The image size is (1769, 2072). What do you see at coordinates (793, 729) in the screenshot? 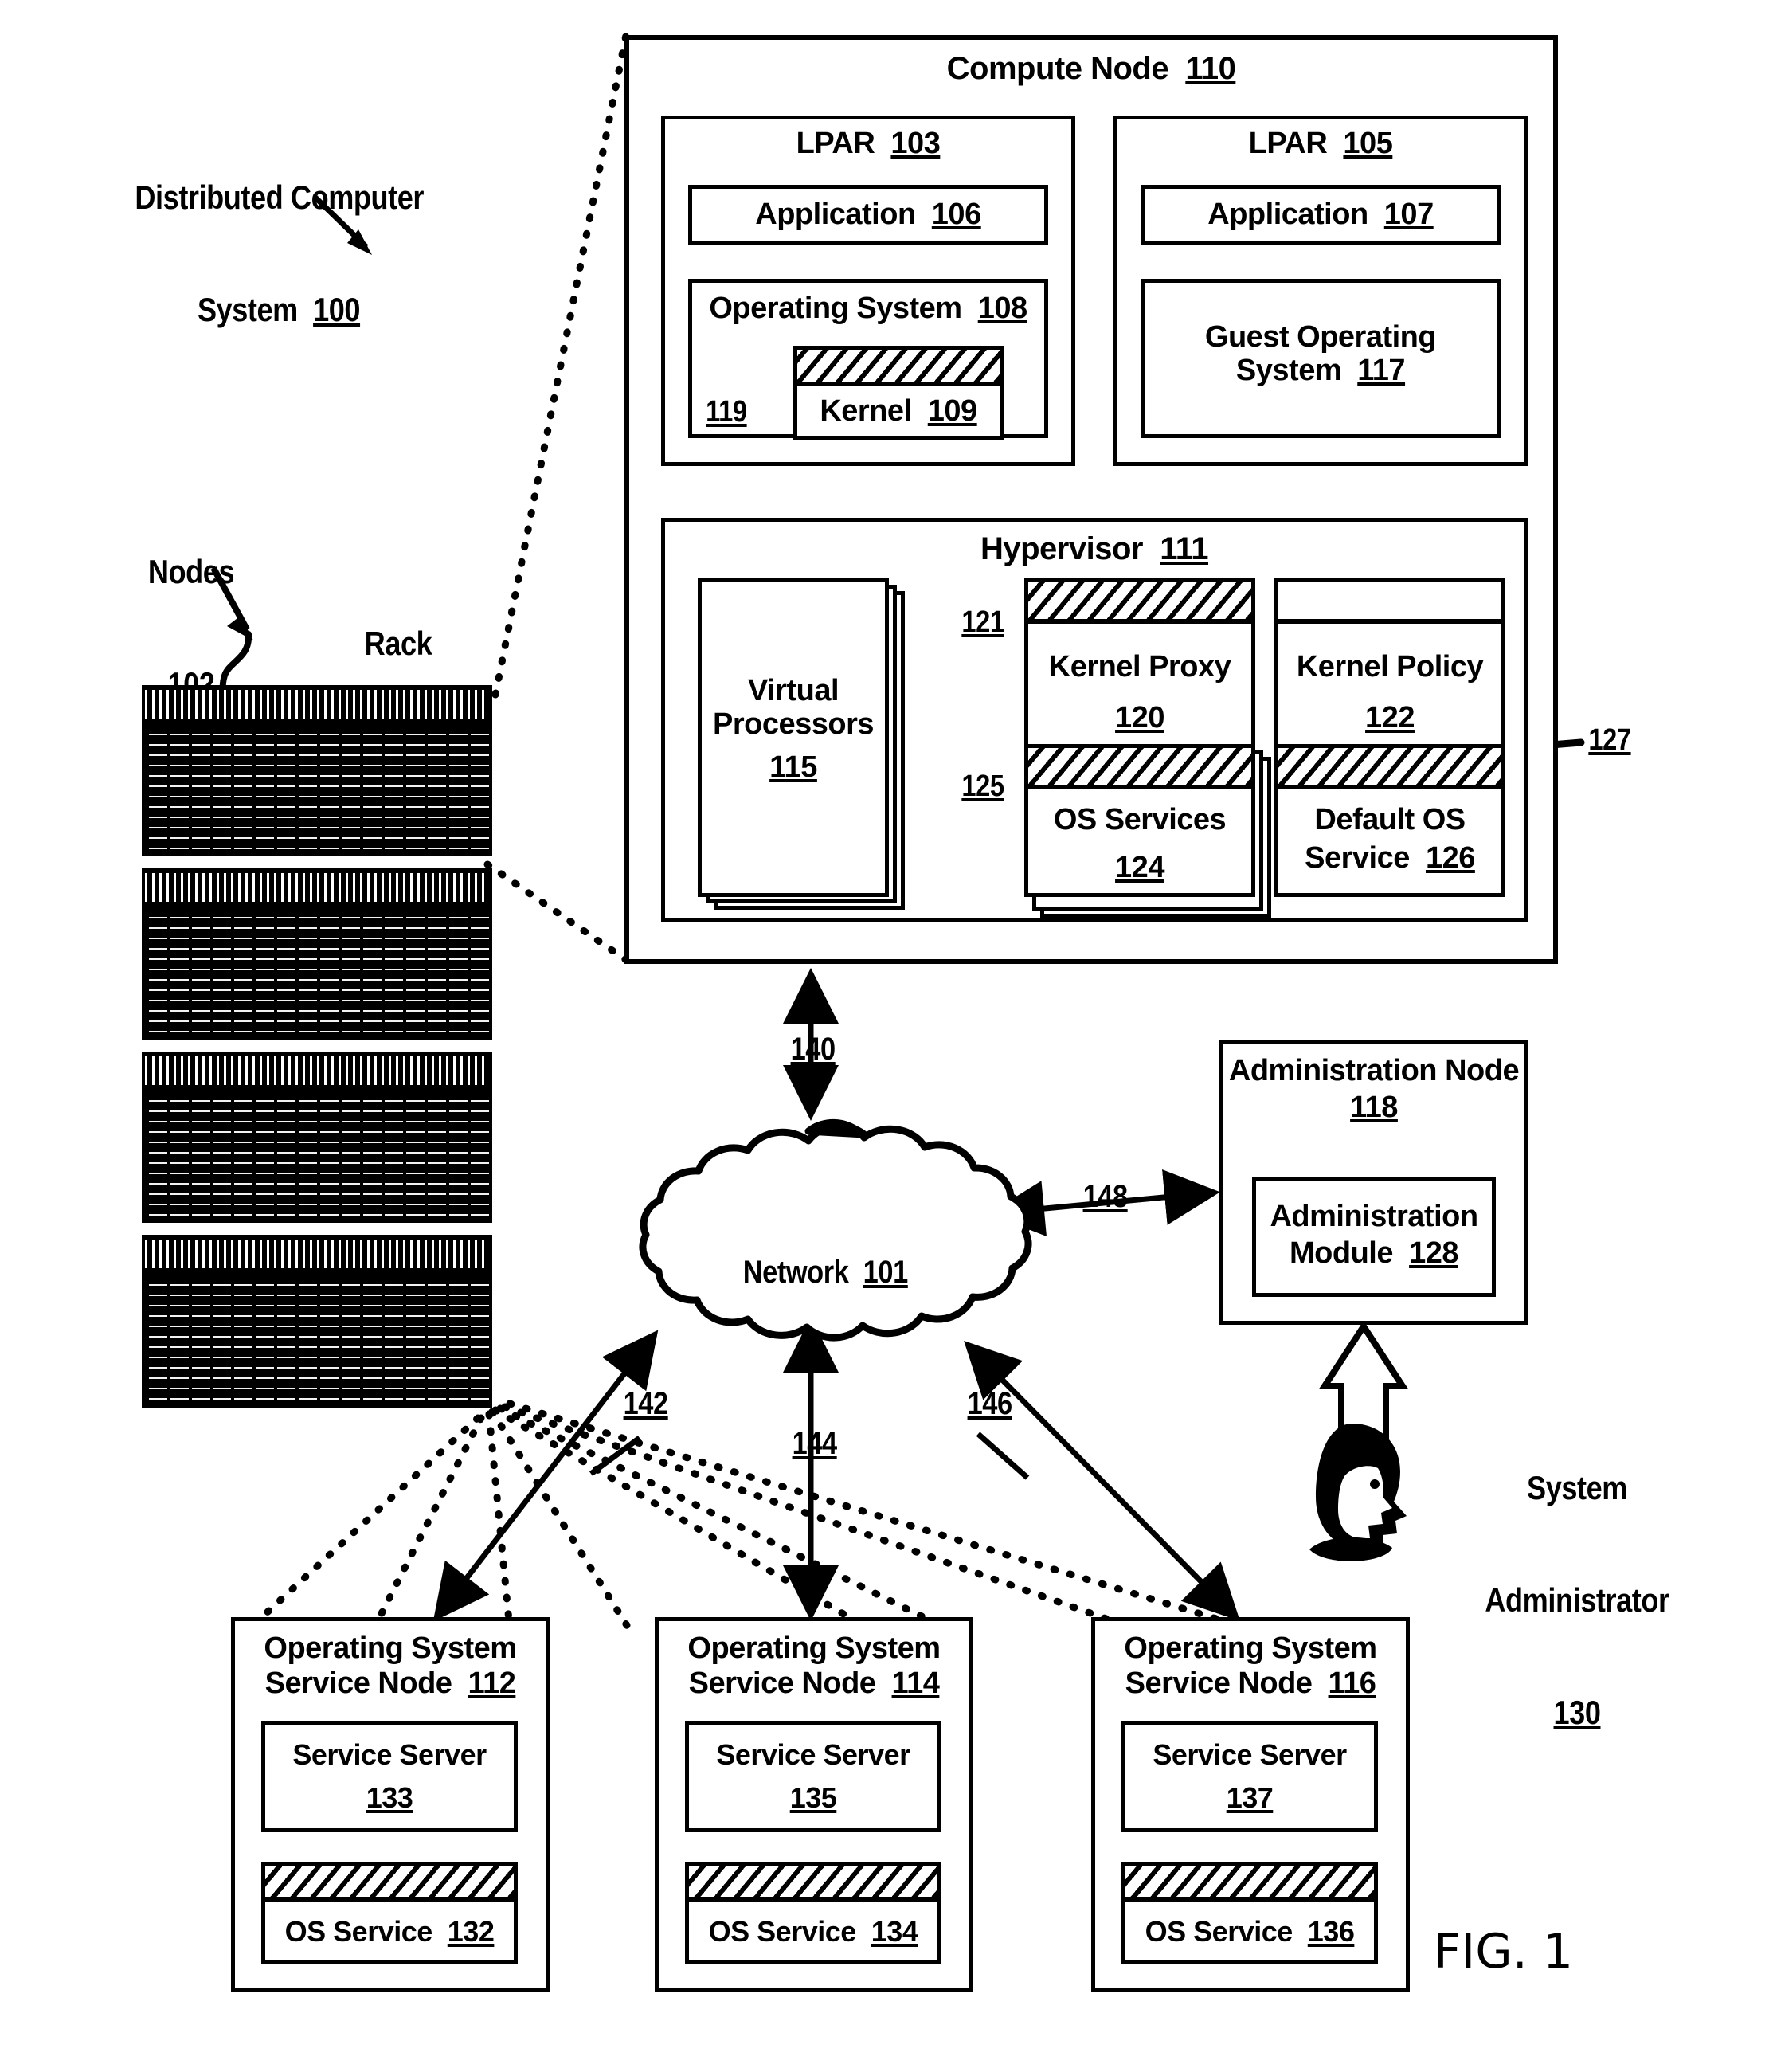
I see `virtual-processors-115-label: Virtual Processors 115` at bounding box center [793, 729].